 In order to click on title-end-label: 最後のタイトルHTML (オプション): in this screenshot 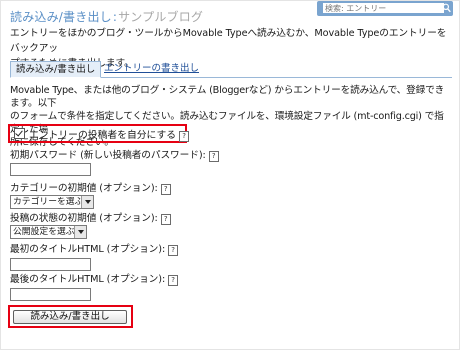, I will do `click(88, 279)`.